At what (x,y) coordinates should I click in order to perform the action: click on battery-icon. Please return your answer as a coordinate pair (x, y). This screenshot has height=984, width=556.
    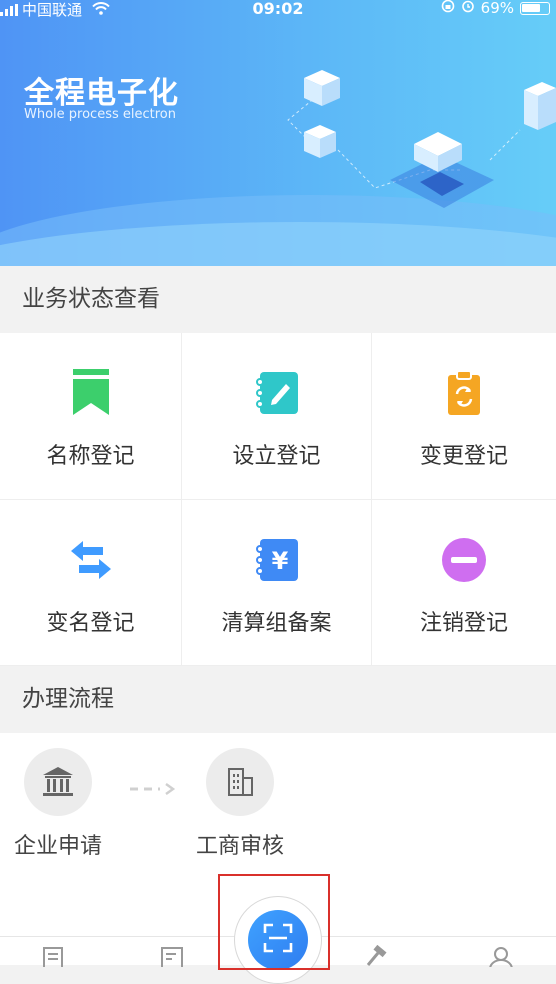
    Looking at the image, I should click on (535, 8).